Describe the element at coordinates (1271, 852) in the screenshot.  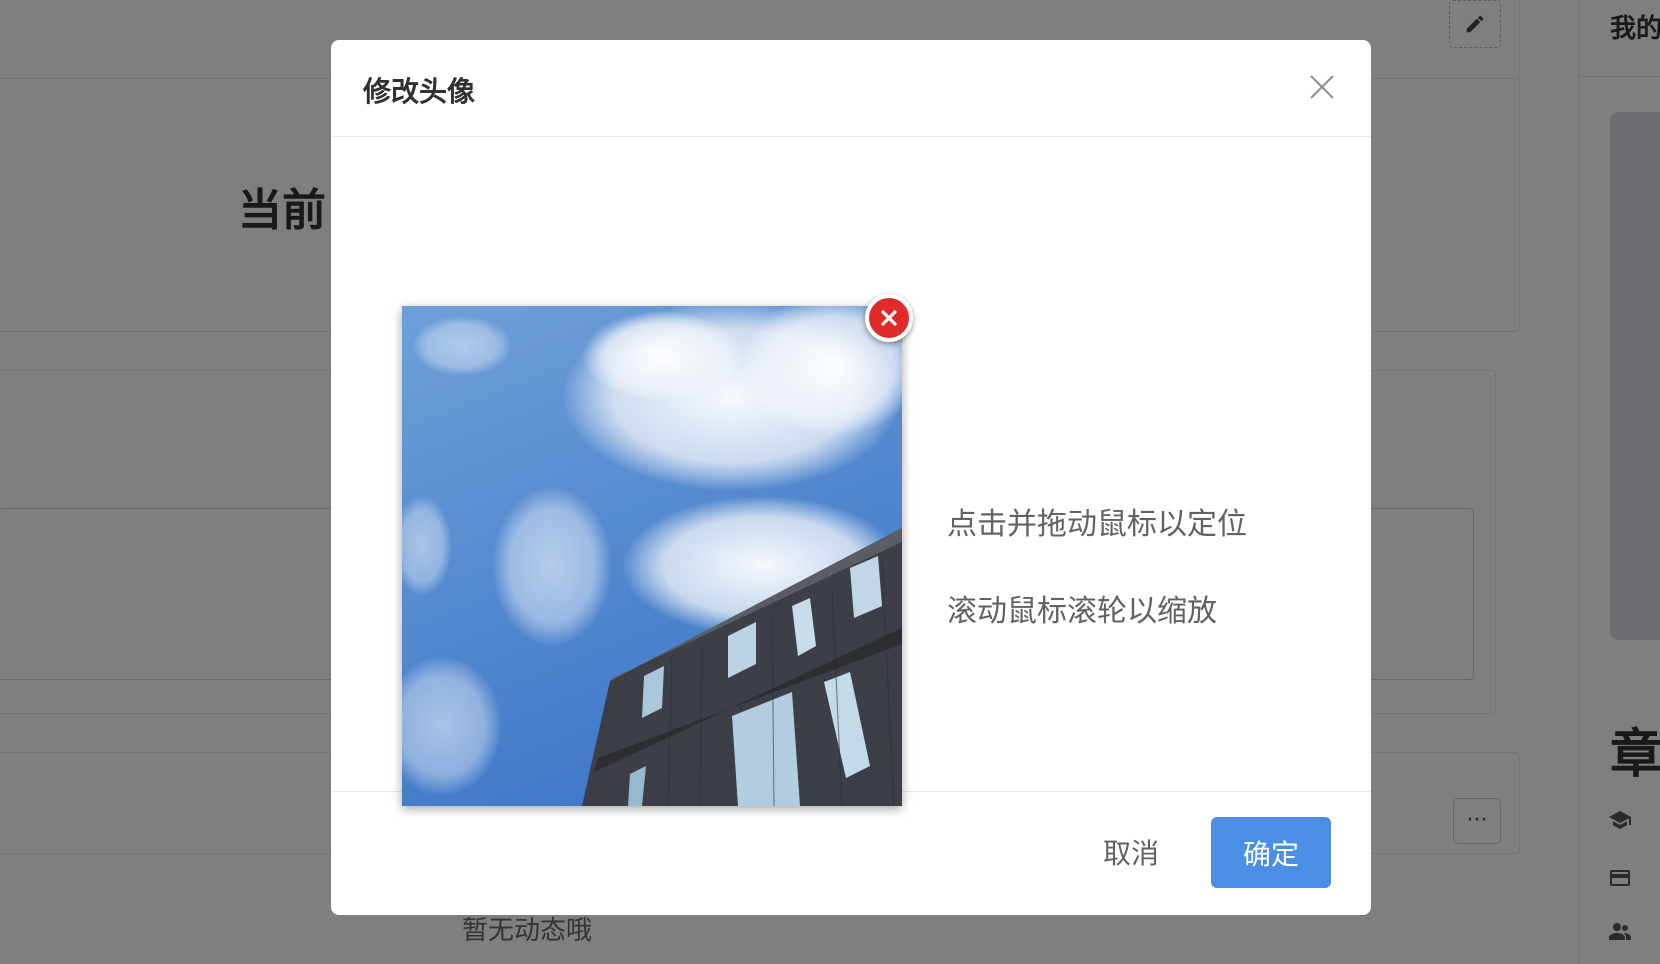
I see `confirm-button: 确定` at that location.